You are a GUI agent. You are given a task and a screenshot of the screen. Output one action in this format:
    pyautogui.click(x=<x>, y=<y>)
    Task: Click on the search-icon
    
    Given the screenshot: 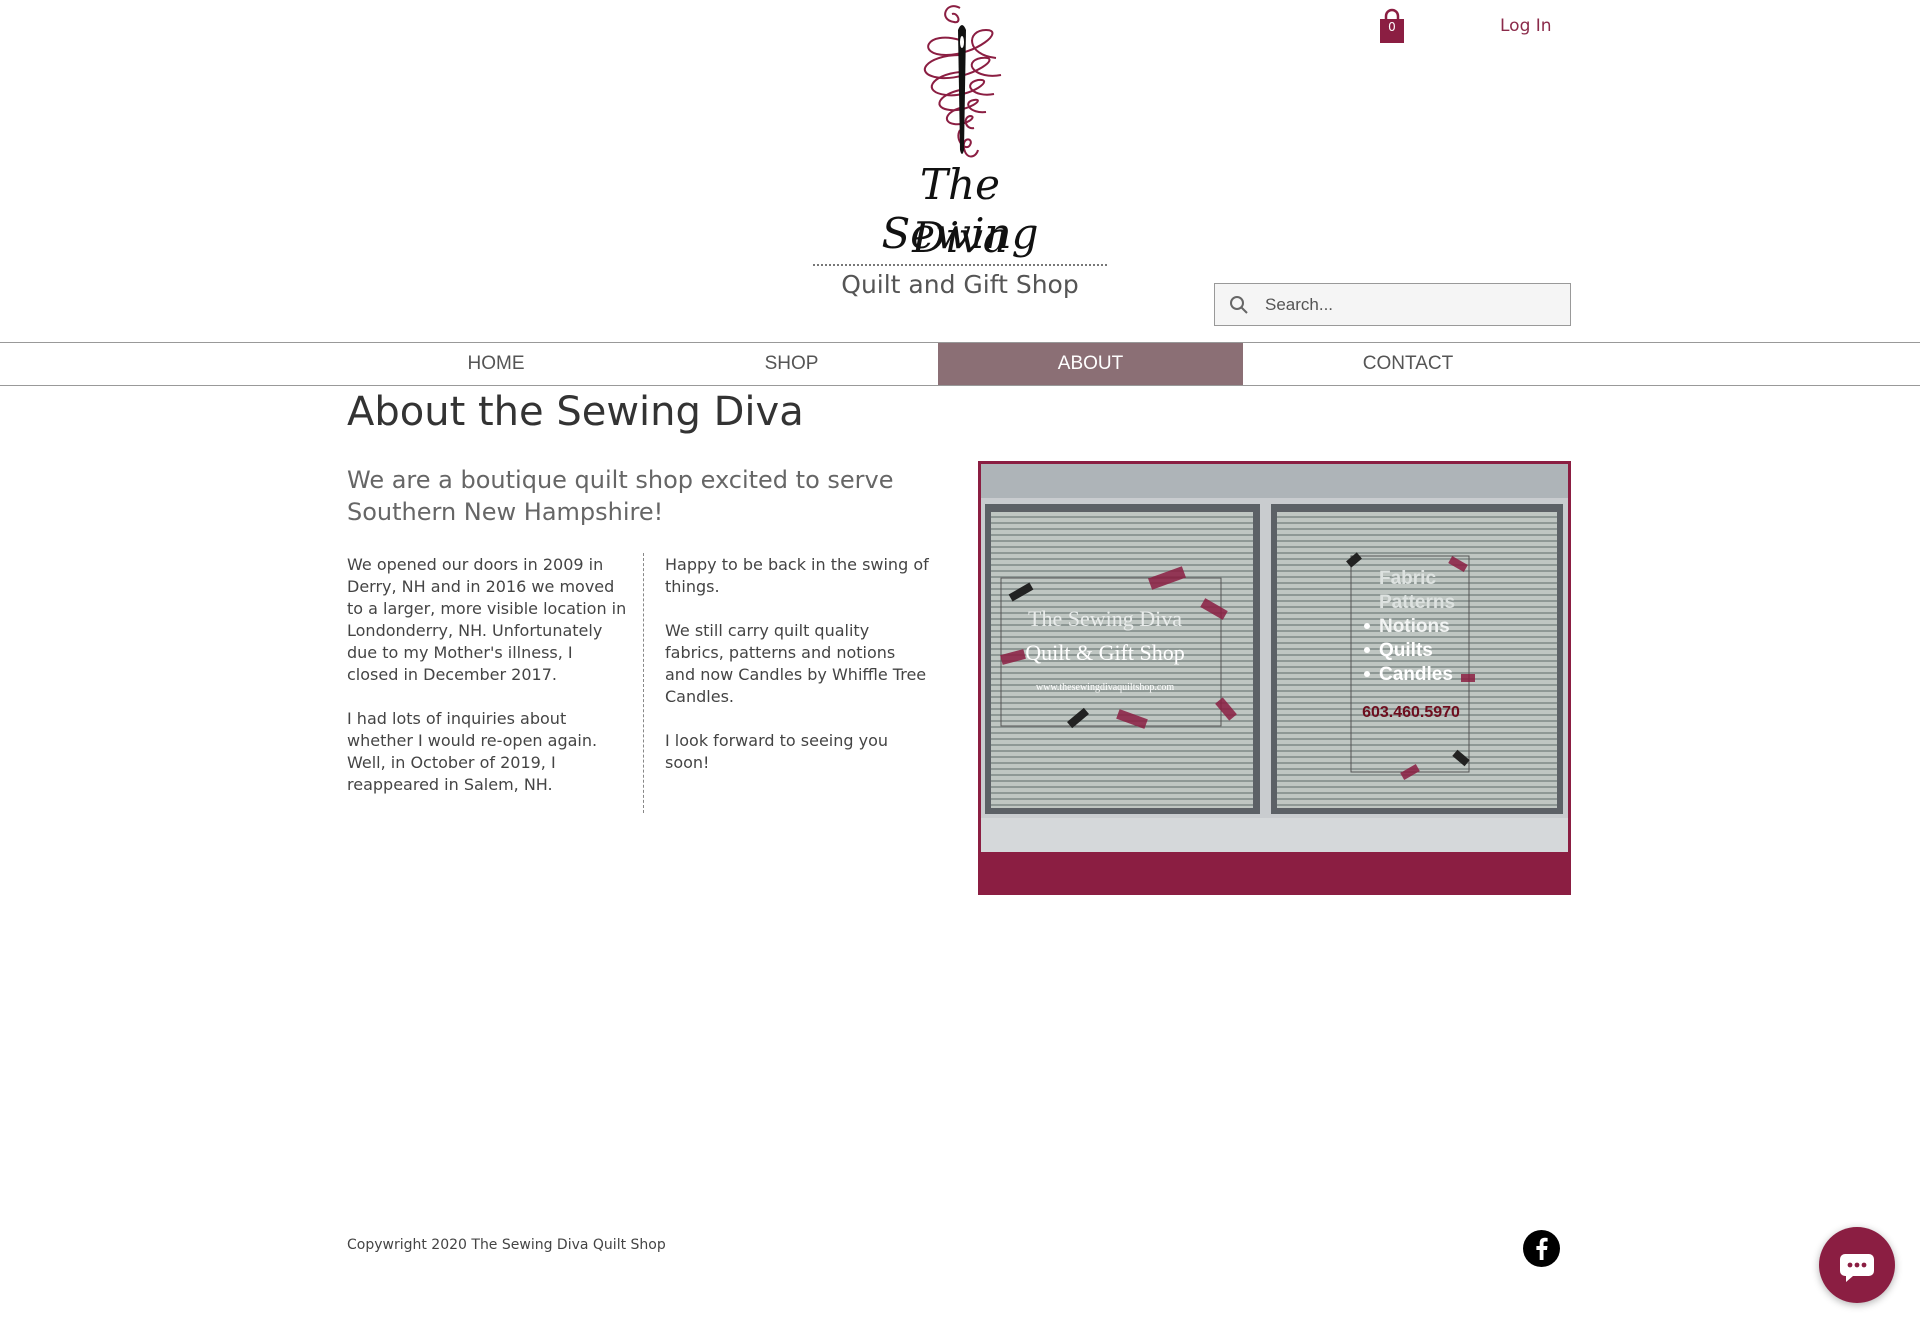 What is the action you would take?
    pyautogui.click(x=1239, y=304)
    